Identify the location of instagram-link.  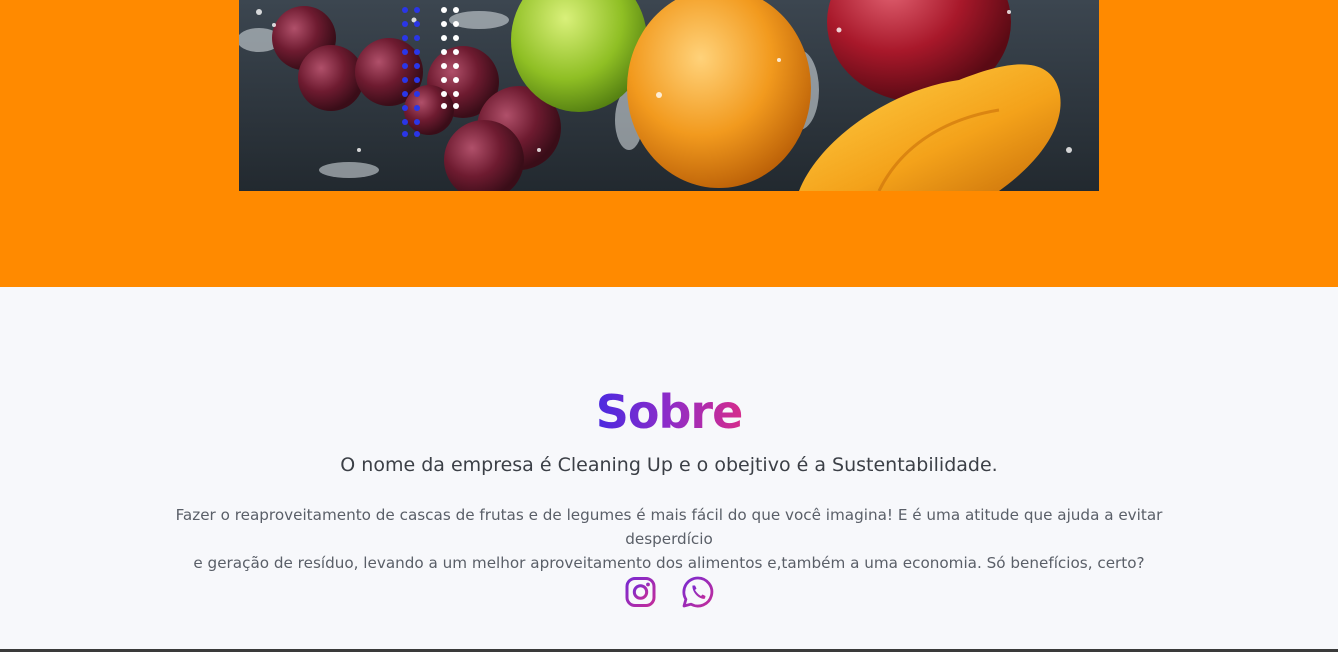
(640, 592).